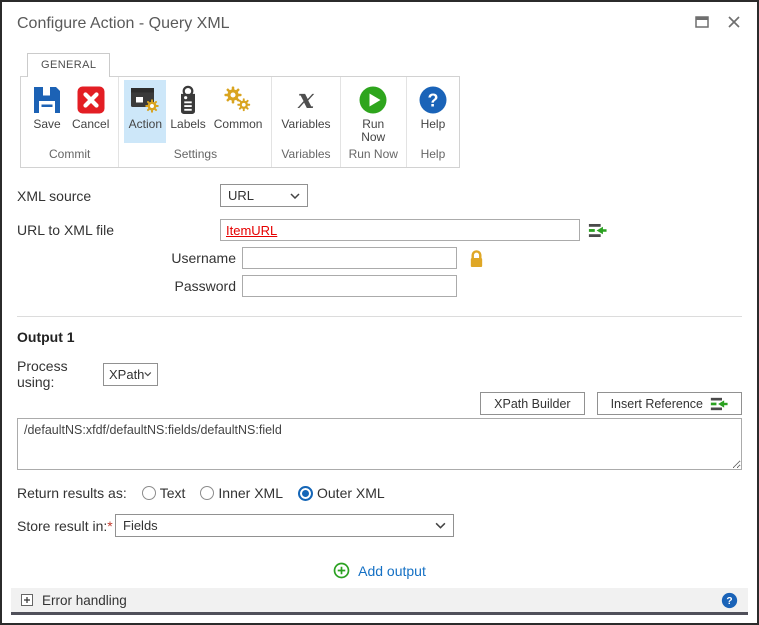 The image size is (759, 625). What do you see at coordinates (172, 493) in the screenshot?
I see `radio-text-label: Text` at bounding box center [172, 493].